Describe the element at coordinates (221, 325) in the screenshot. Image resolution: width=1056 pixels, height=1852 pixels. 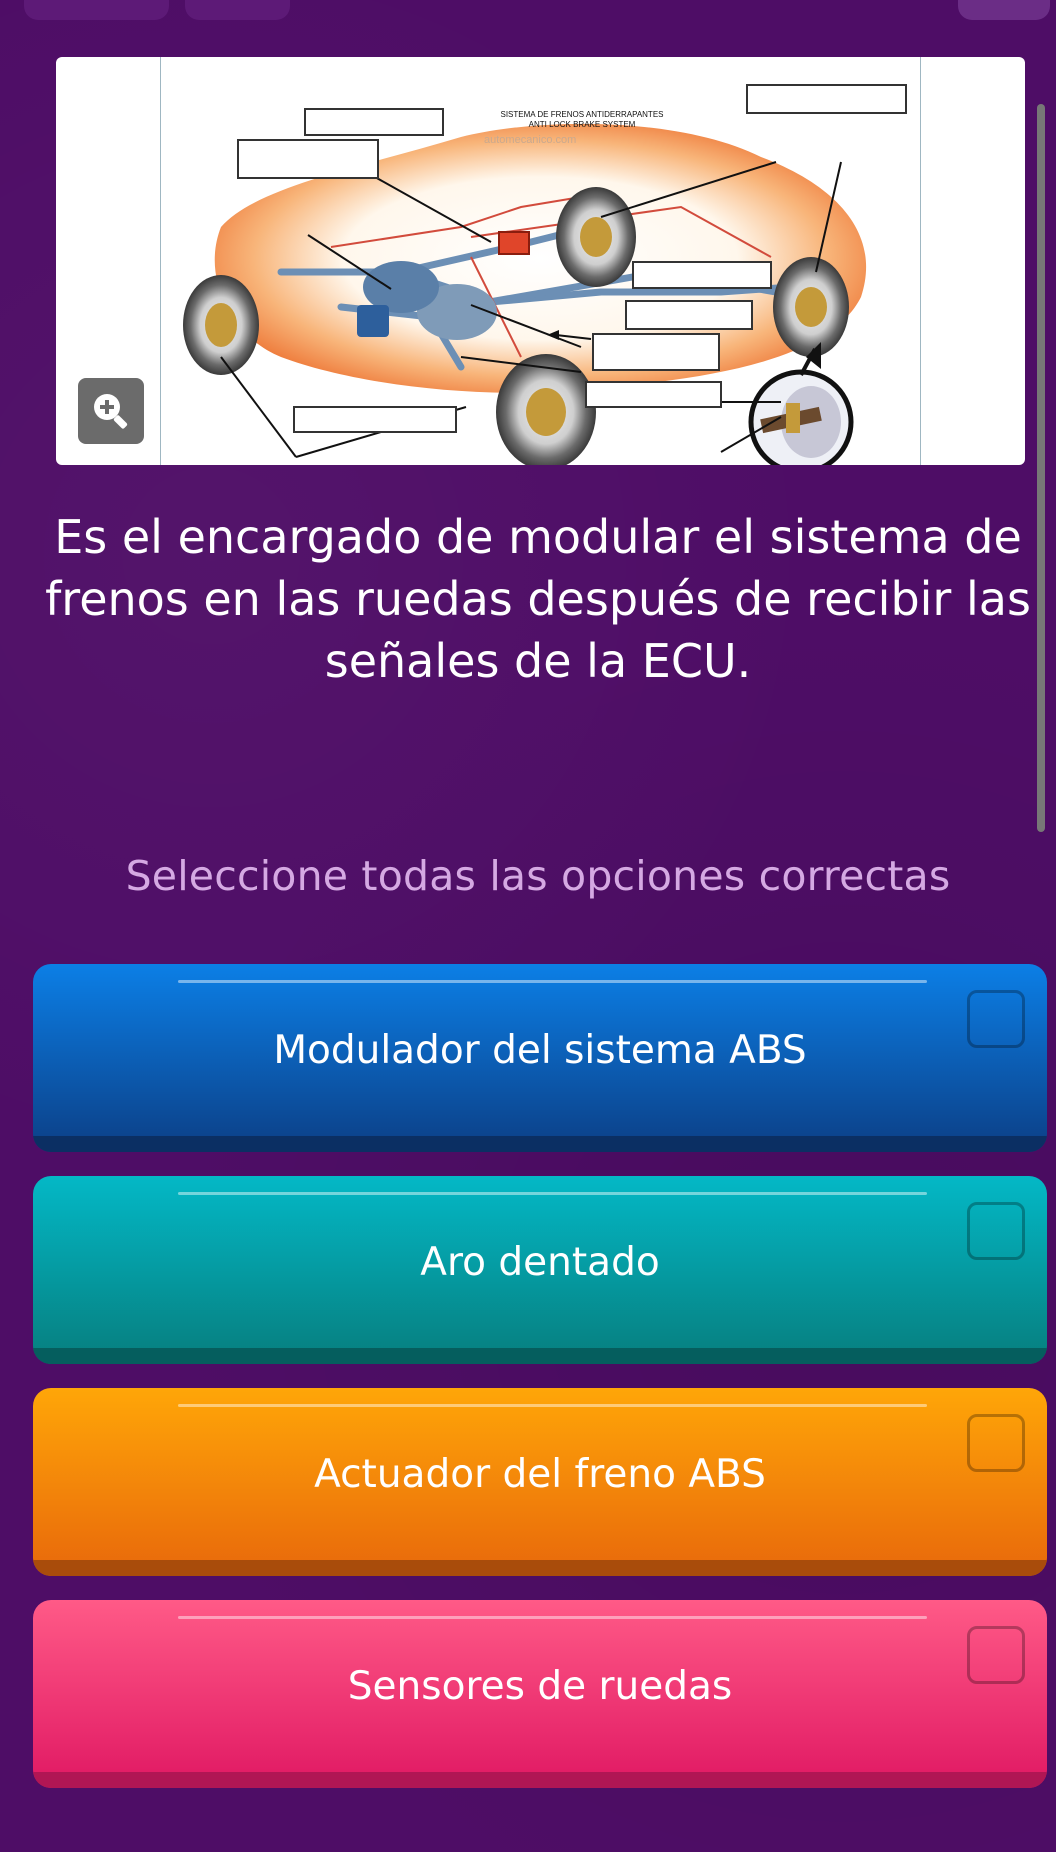
I see `wheel-front-left` at that location.